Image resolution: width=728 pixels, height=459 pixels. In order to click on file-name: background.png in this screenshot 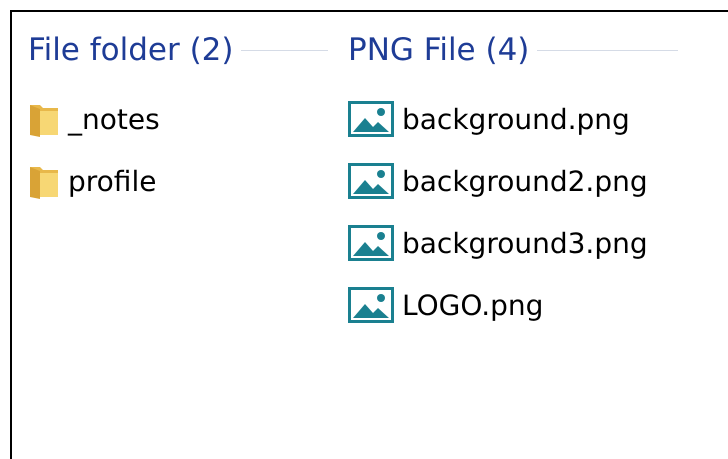, I will do `click(516, 119)`.